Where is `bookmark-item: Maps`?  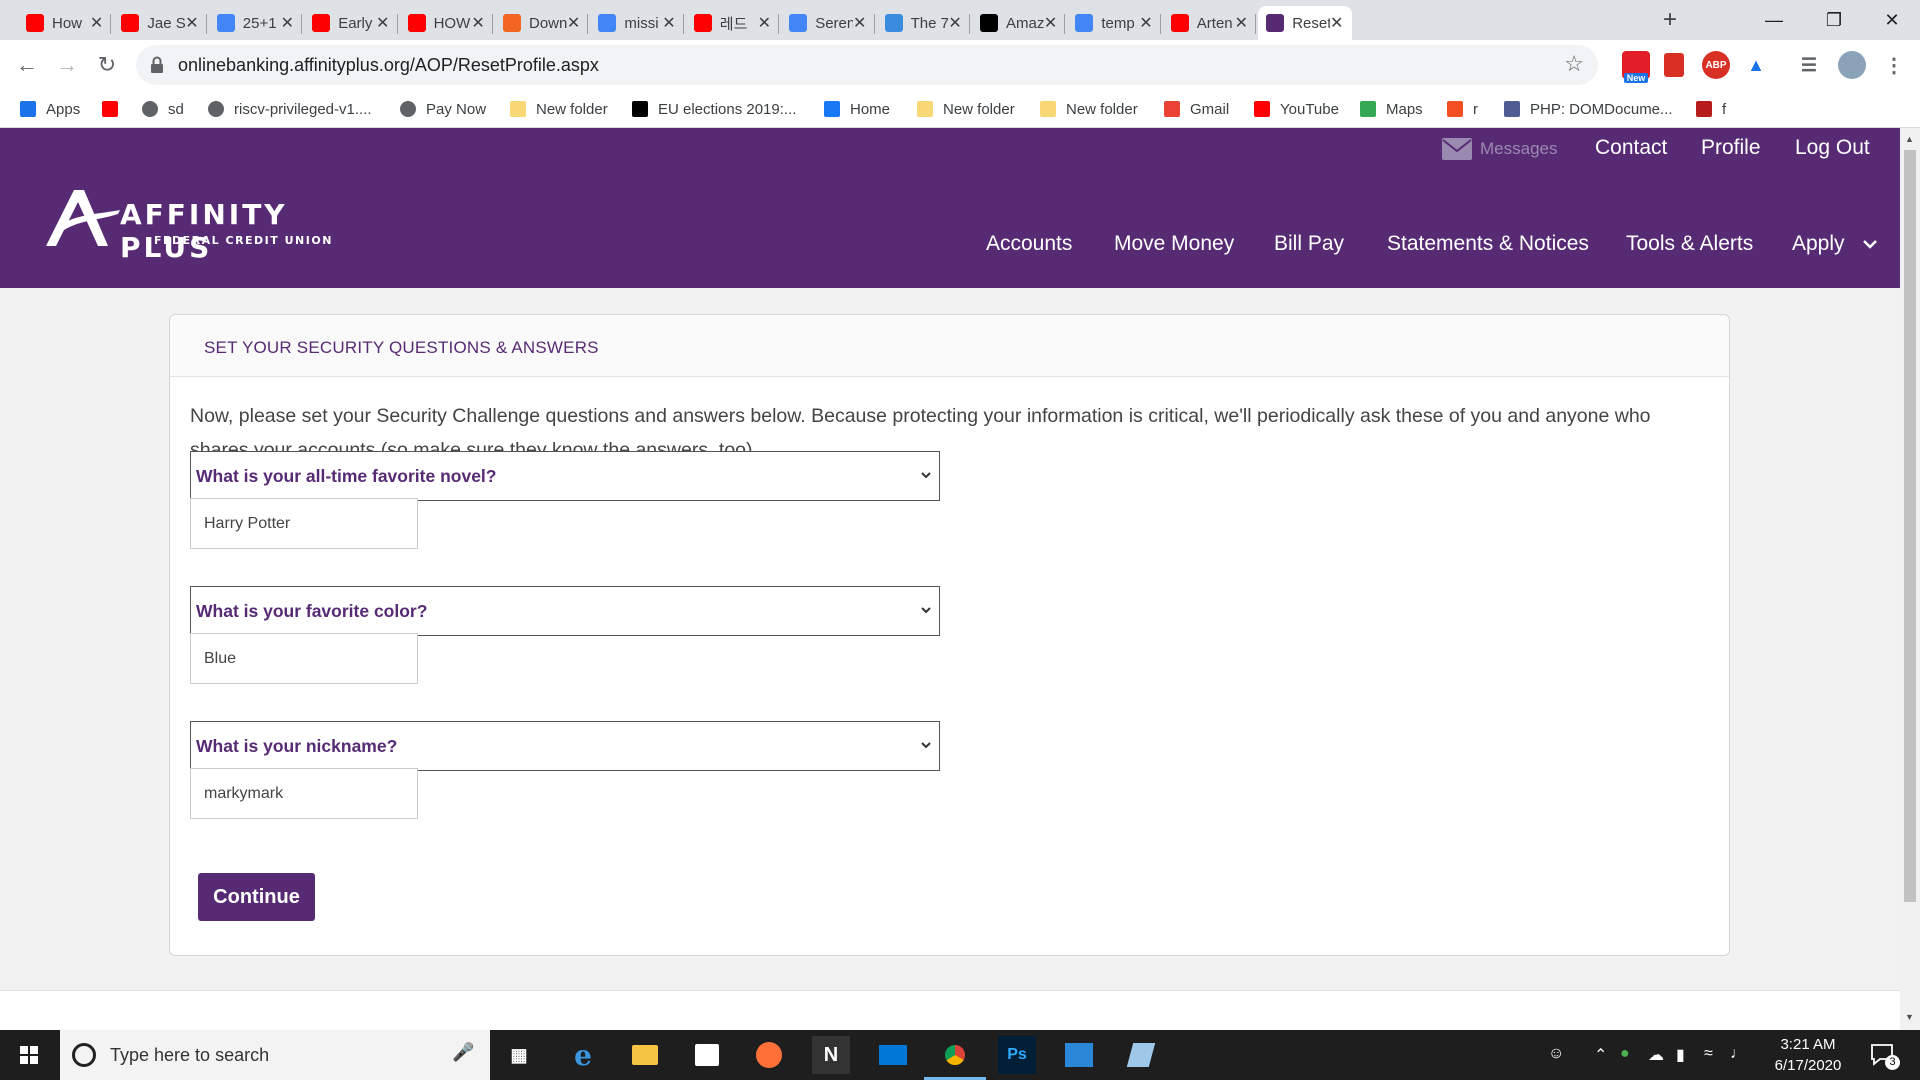
bookmark-item: Maps is located at coordinates (1391, 109).